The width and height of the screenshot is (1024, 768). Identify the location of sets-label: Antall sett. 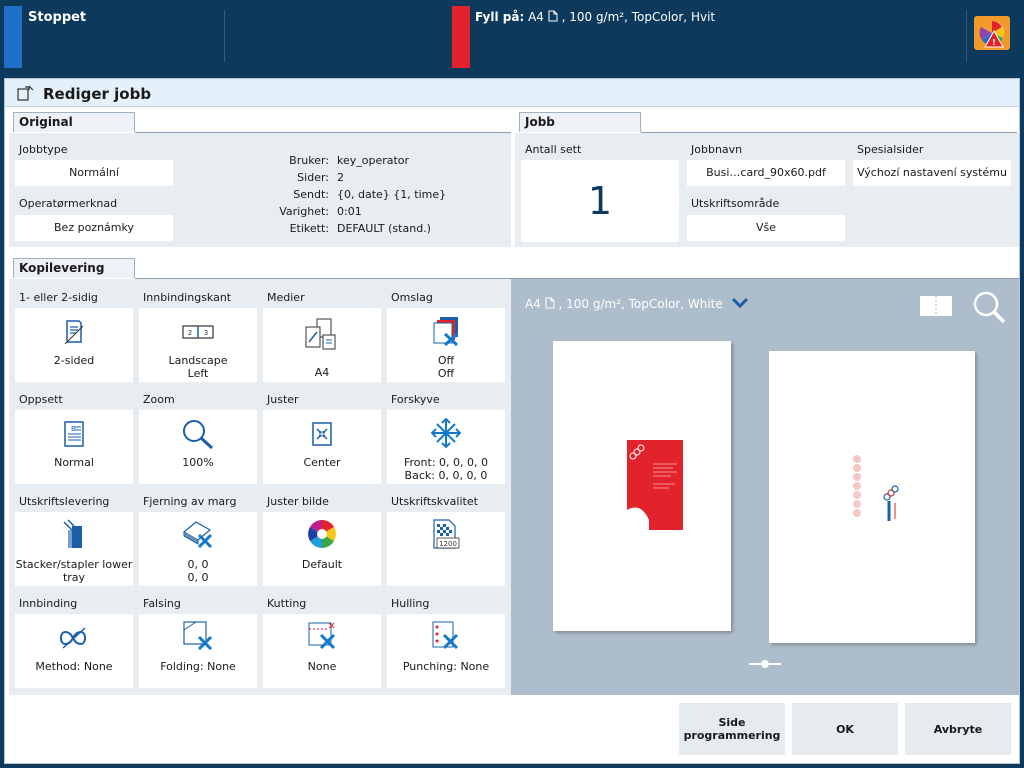
(553, 149).